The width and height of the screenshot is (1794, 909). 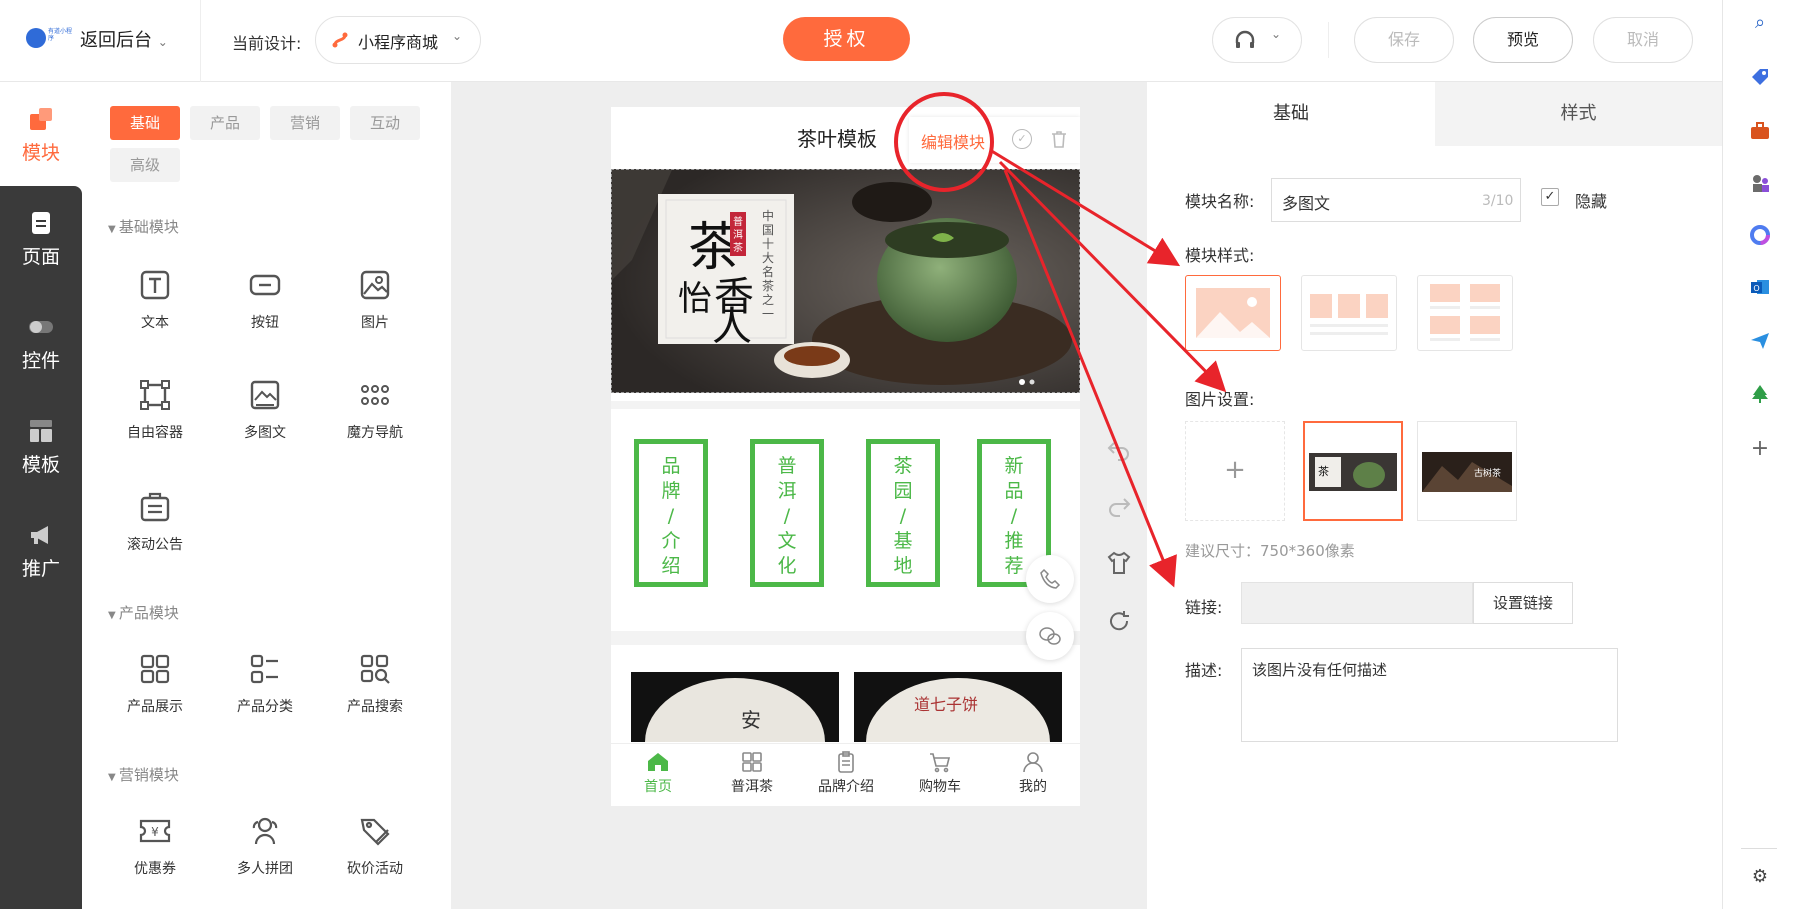 I want to click on chevron-down-icon: ⌄, so click(x=162, y=42).